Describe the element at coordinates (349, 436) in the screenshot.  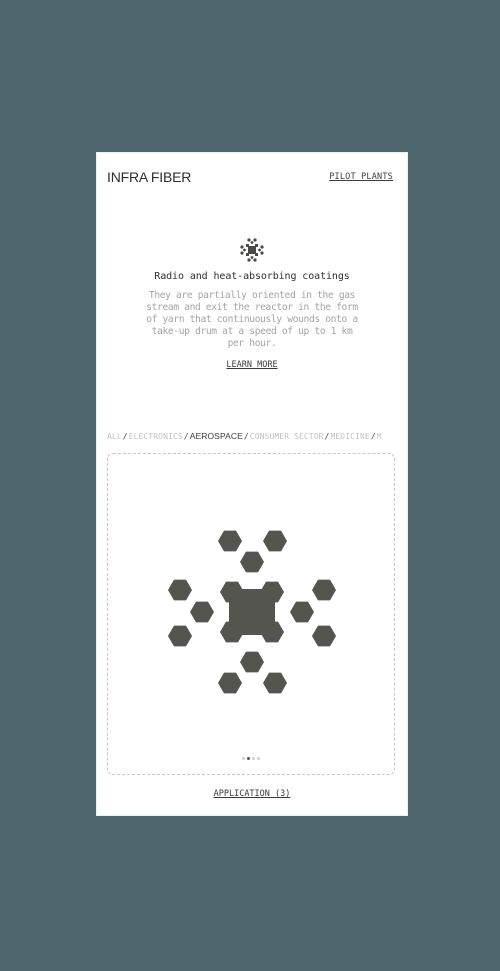
I see `filter-medicine: MEDICINE` at that location.